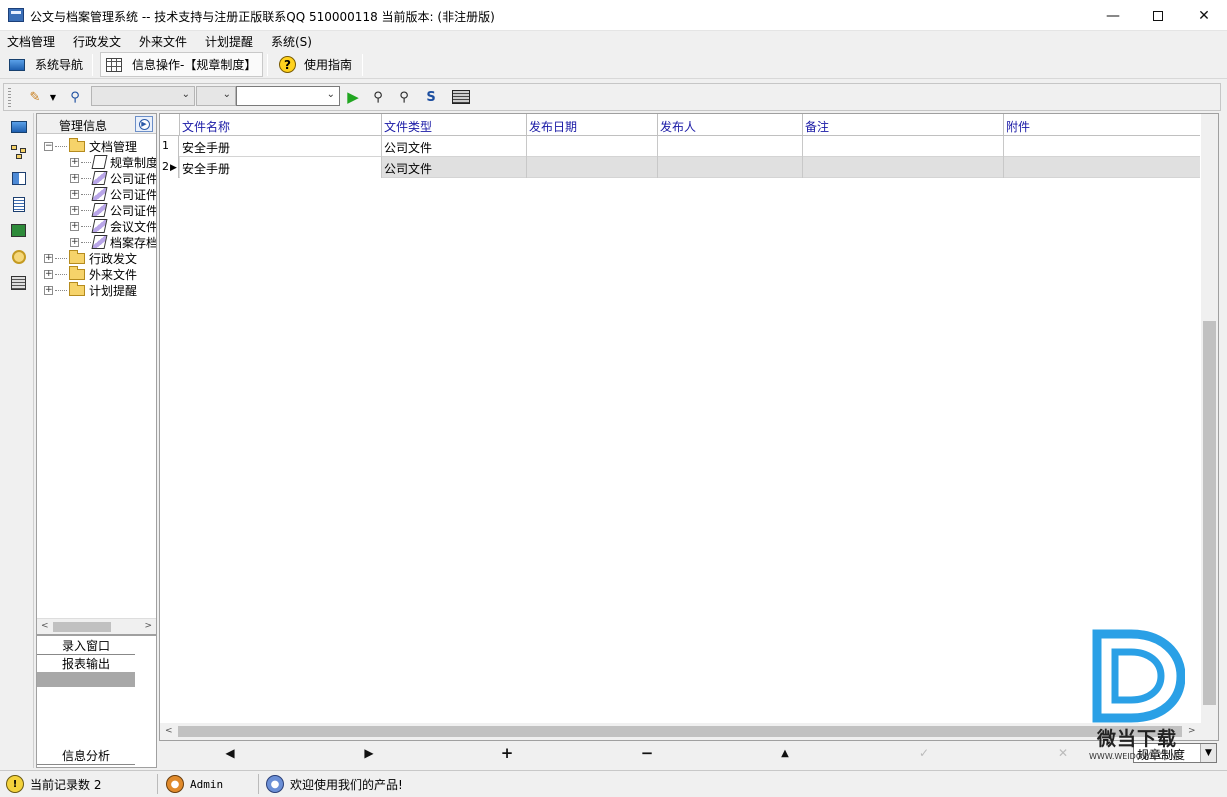  I want to click on table-row: 1 安全手册 公司文件, so click(680, 146).